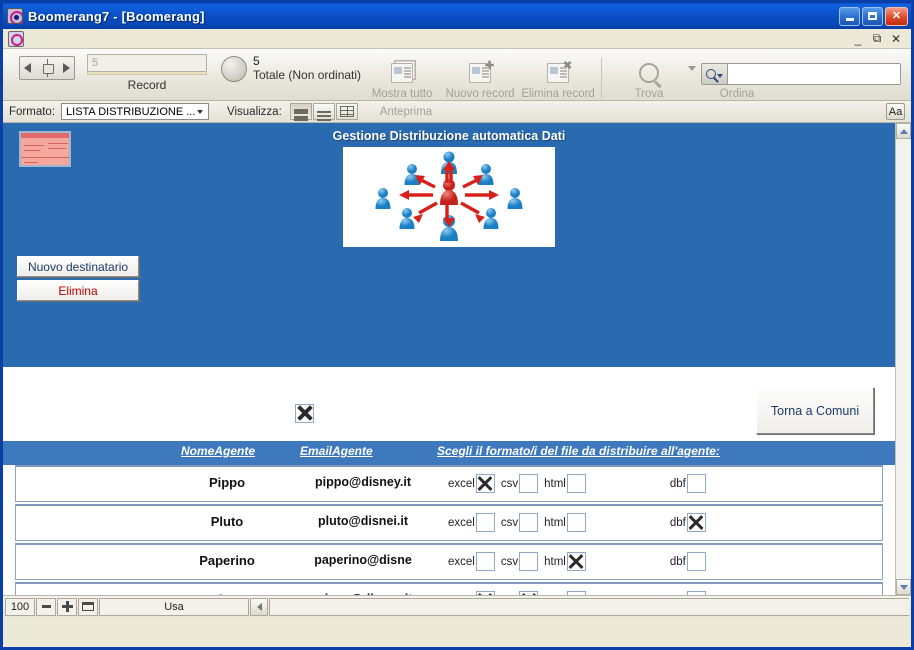 Image resolution: width=914 pixels, height=650 pixels. Describe the element at coordinates (858, 39) in the screenshot. I see `mdi-minimize-button: _` at that location.